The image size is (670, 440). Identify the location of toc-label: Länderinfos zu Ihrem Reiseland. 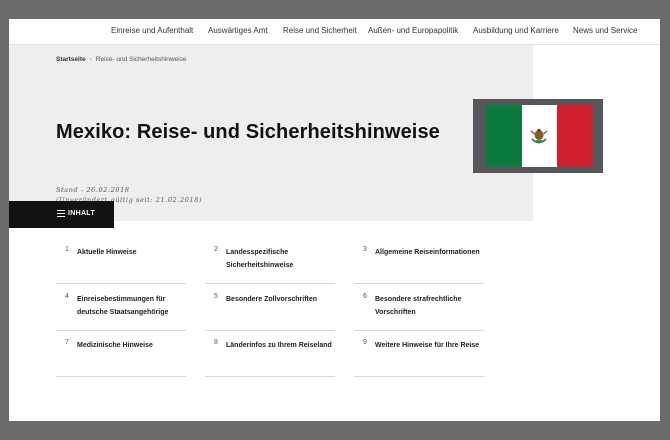
(279, 345).